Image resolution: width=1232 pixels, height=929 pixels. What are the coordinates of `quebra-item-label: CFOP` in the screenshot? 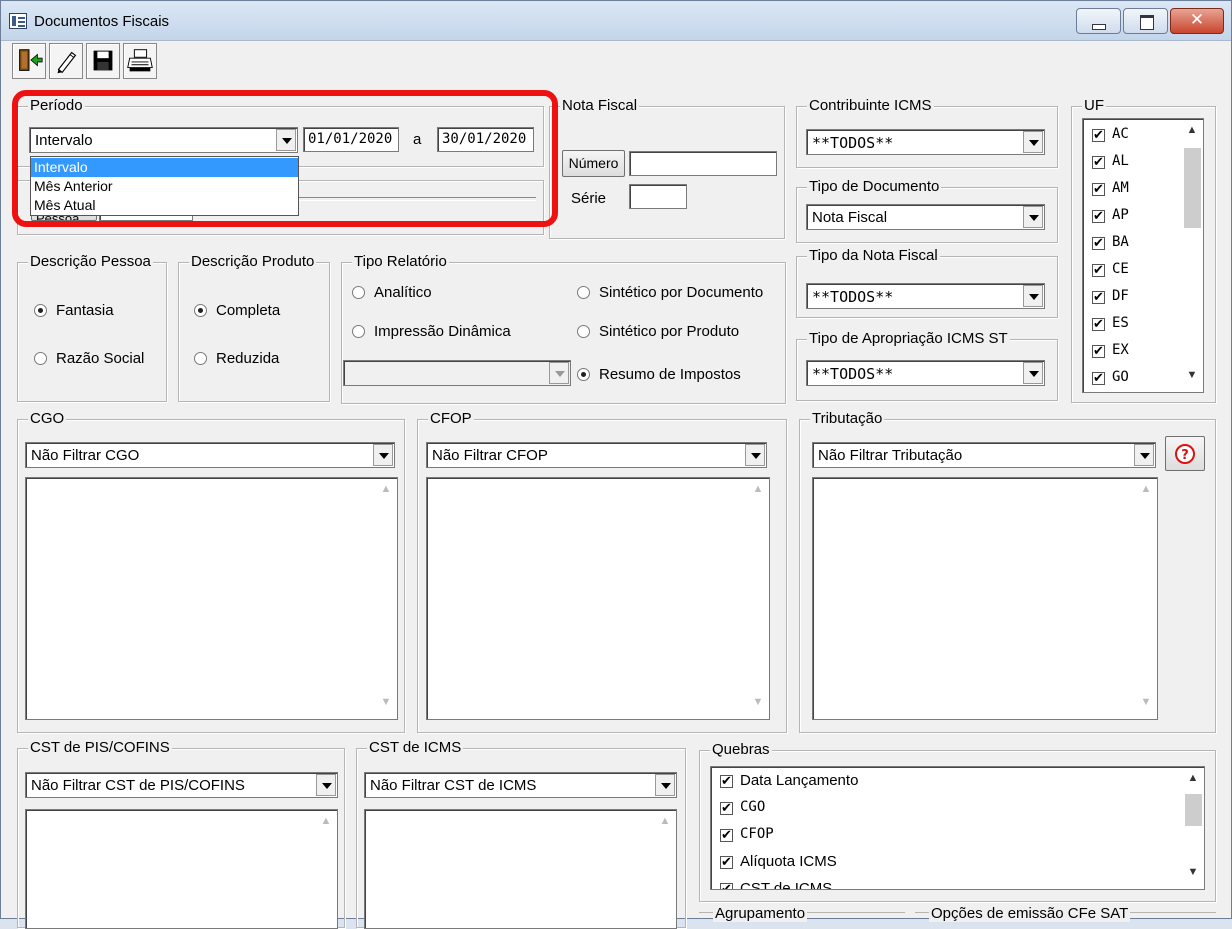 It's located at (757, 834).